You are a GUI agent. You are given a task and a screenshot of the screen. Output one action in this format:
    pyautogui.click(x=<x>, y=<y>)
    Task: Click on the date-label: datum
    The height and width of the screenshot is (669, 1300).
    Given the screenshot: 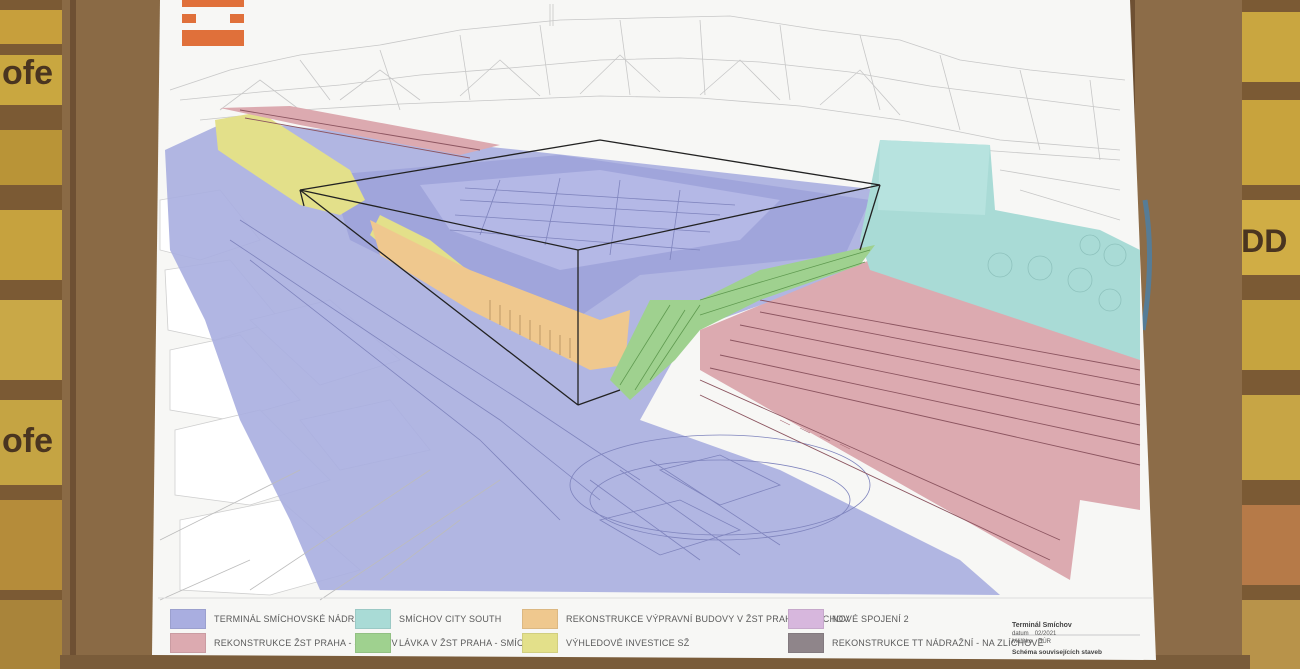 What is the action you would take?
    pyautogui.click(x=1020, y=634)
    